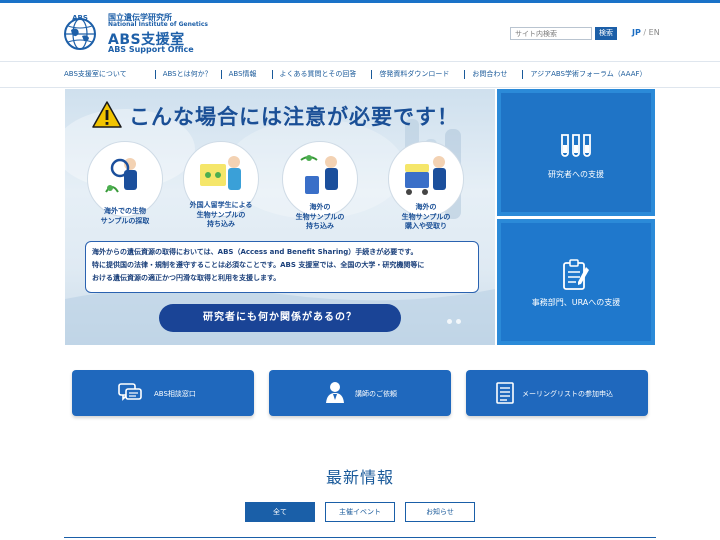  Describe the element at coordinates (576, 145) in the screenshot. I see `test-tubes-icon` at that location.